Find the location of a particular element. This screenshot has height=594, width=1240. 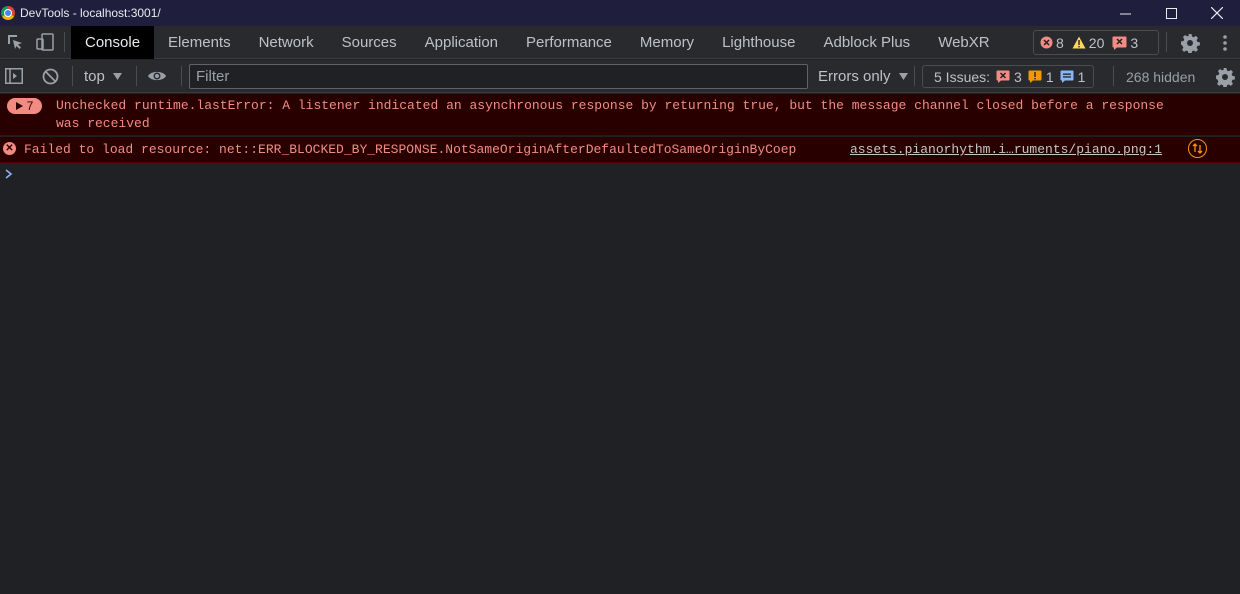

repeat-count-badge: 7 is located at coordinates (24, 106).